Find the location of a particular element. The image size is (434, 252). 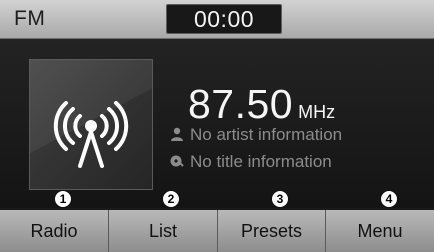

frequency-value: 87.50 is located at coordinates (241, 104).